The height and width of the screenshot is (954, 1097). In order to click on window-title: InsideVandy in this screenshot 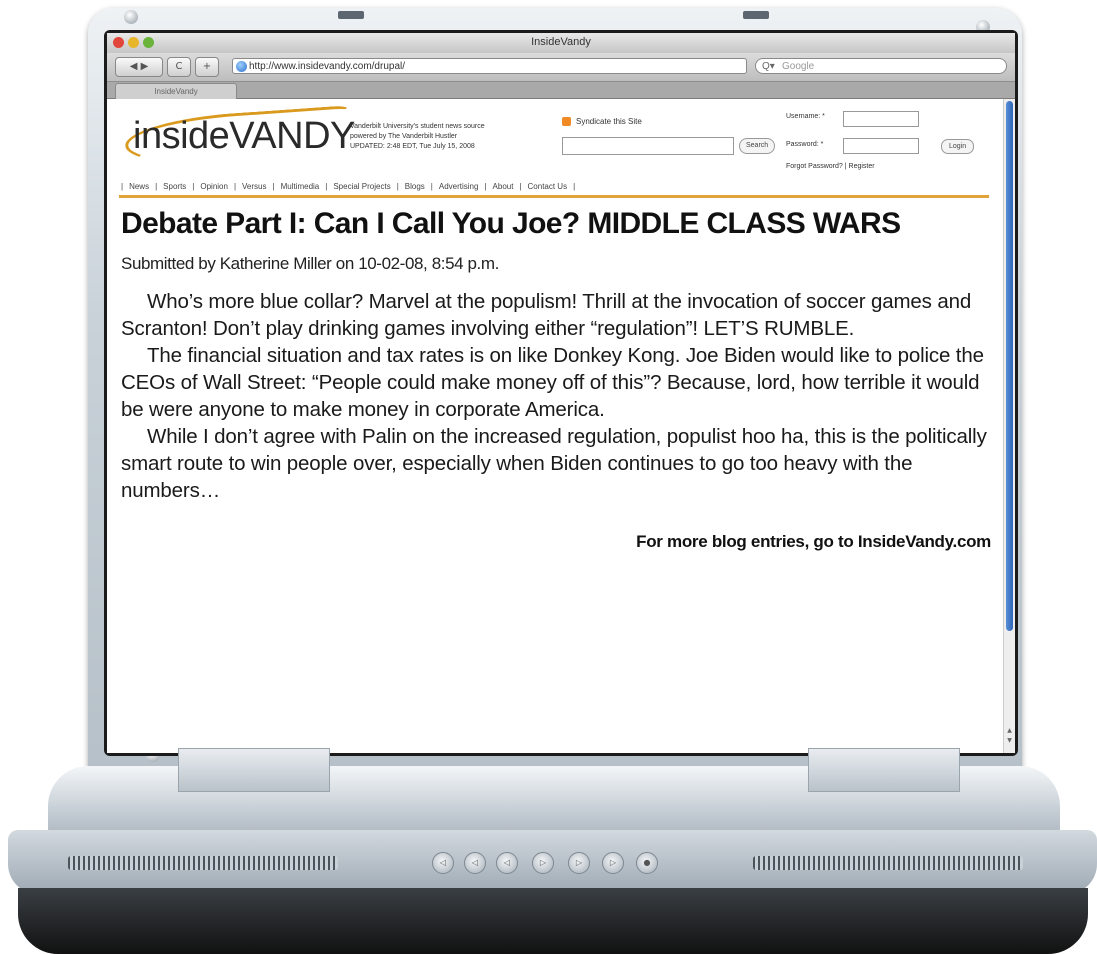, I will do `click(561, 42)`.